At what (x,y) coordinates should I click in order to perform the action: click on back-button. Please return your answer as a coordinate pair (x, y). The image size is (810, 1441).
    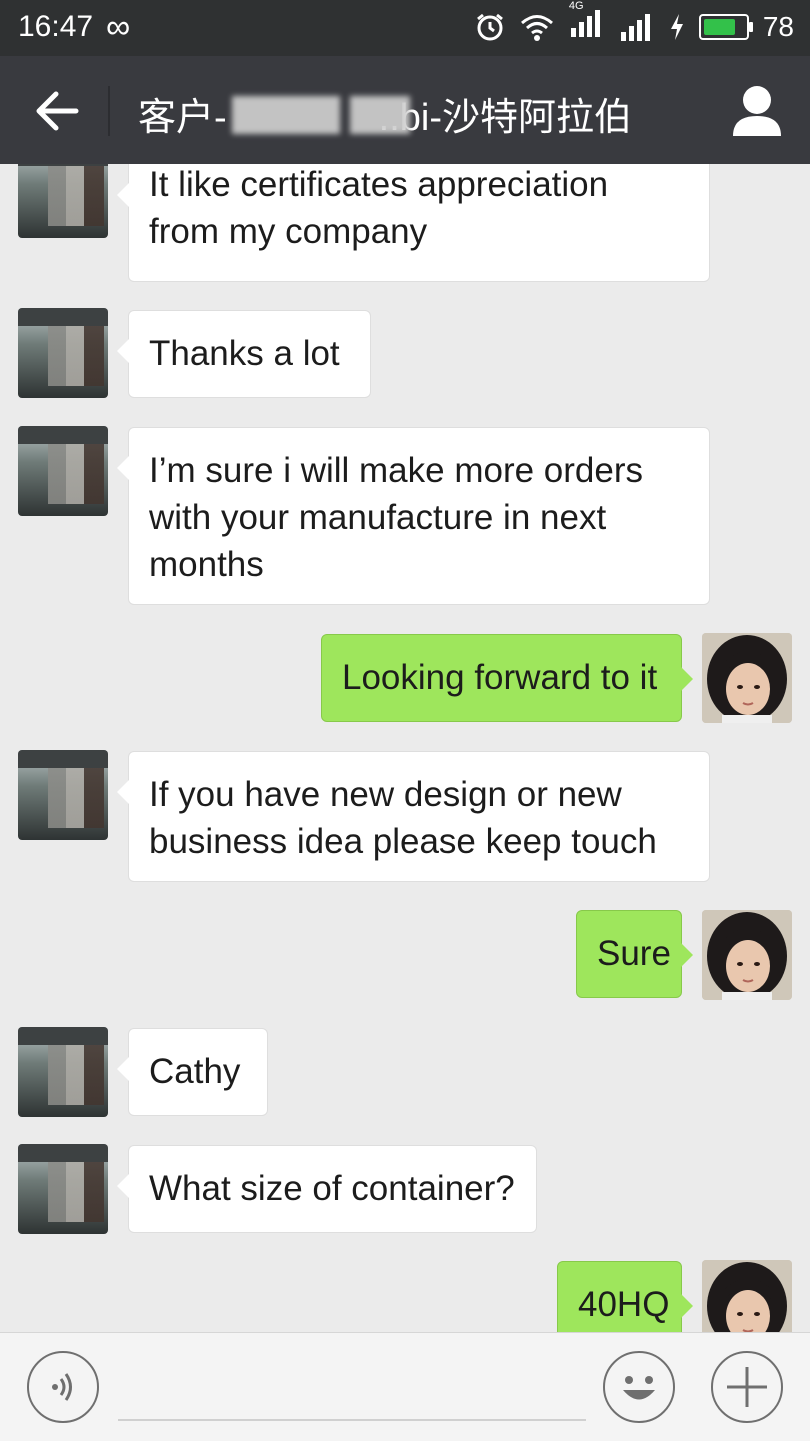
    Looking at the image, I should click on (57, 111).